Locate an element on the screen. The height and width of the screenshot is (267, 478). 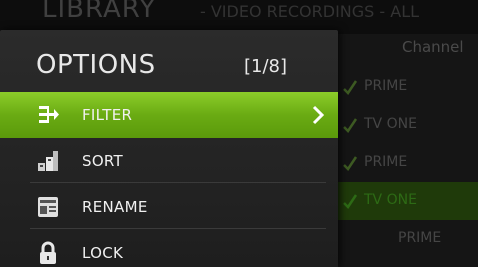
menu-item-label: RENAME is located at coordinates (115, 207).